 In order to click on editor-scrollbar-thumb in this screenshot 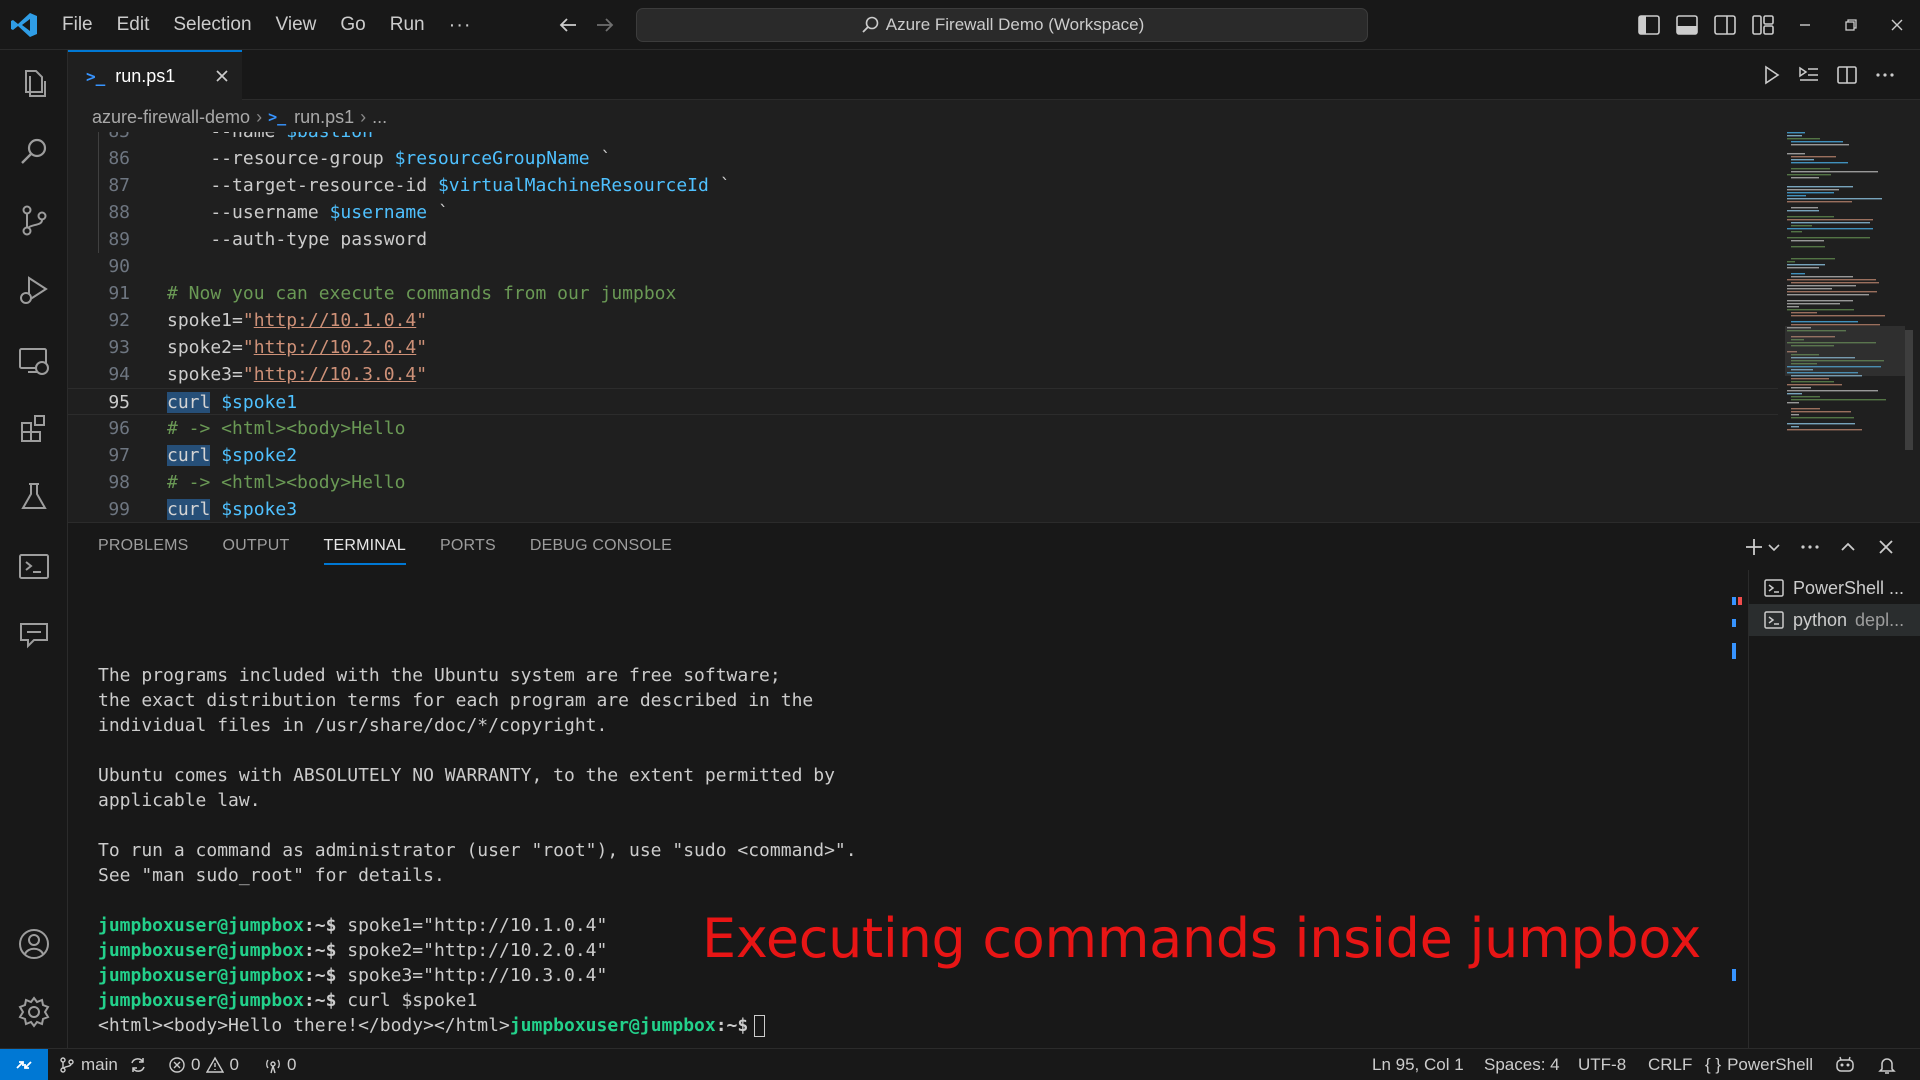, I will do `click(1909, 390)`.